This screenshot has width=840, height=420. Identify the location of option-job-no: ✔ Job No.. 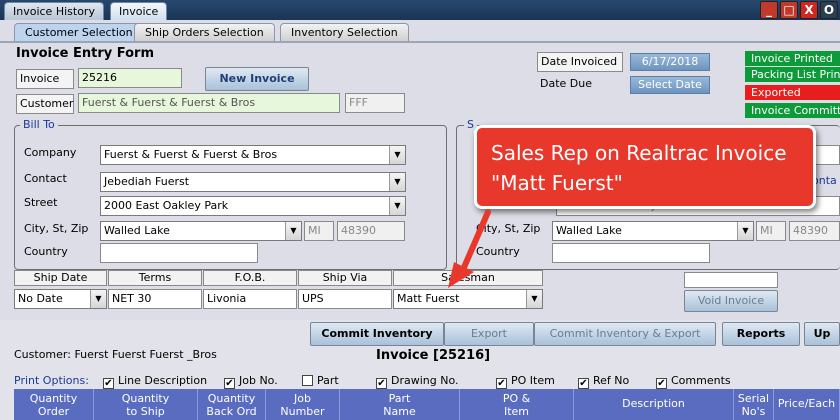
(251, 381).